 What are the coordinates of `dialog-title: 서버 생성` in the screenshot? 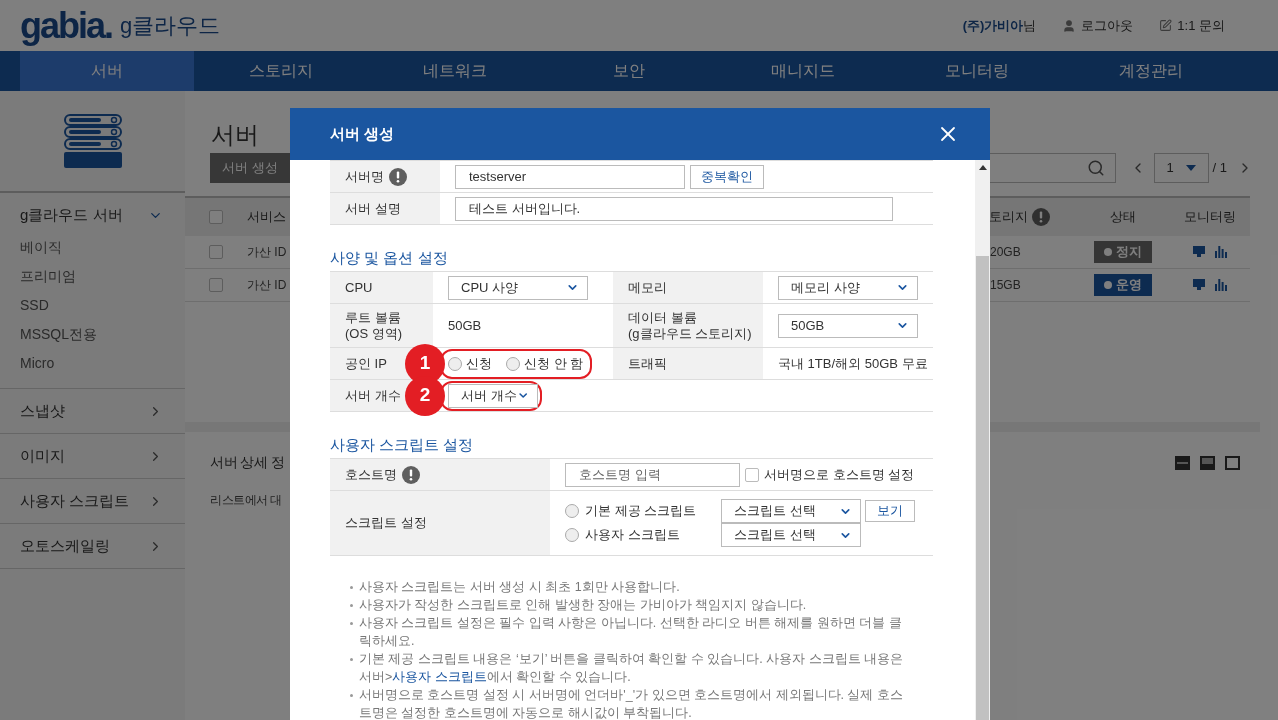 It's located at (362, 133).